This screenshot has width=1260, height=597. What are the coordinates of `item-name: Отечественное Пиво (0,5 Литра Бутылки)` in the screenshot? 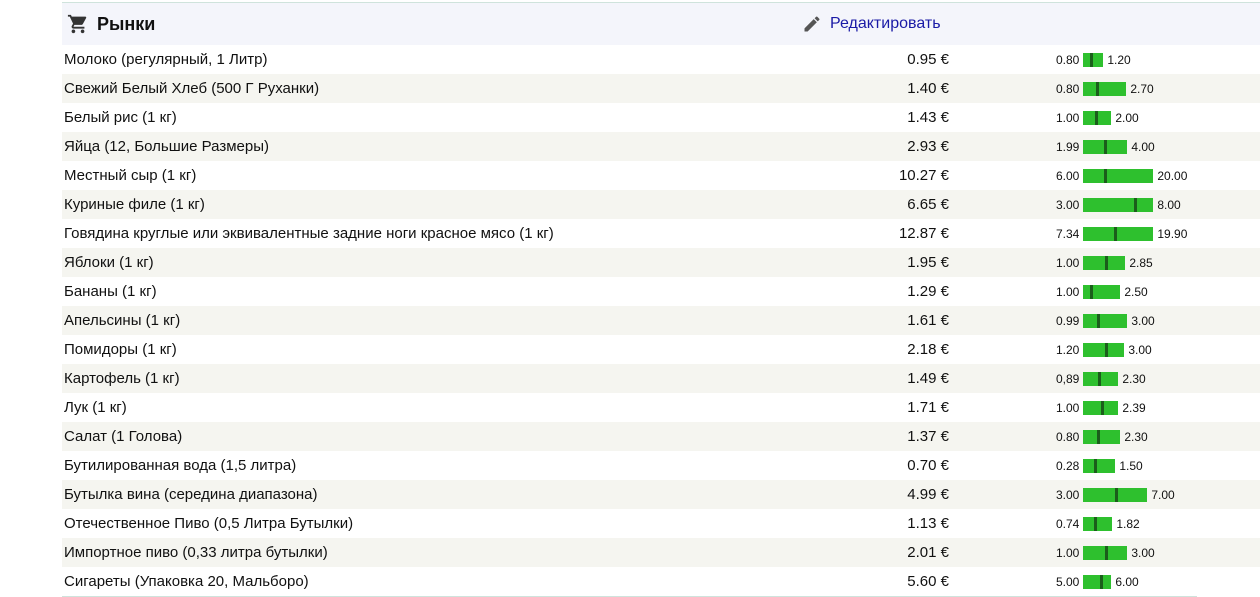 It's located at (209, 523).